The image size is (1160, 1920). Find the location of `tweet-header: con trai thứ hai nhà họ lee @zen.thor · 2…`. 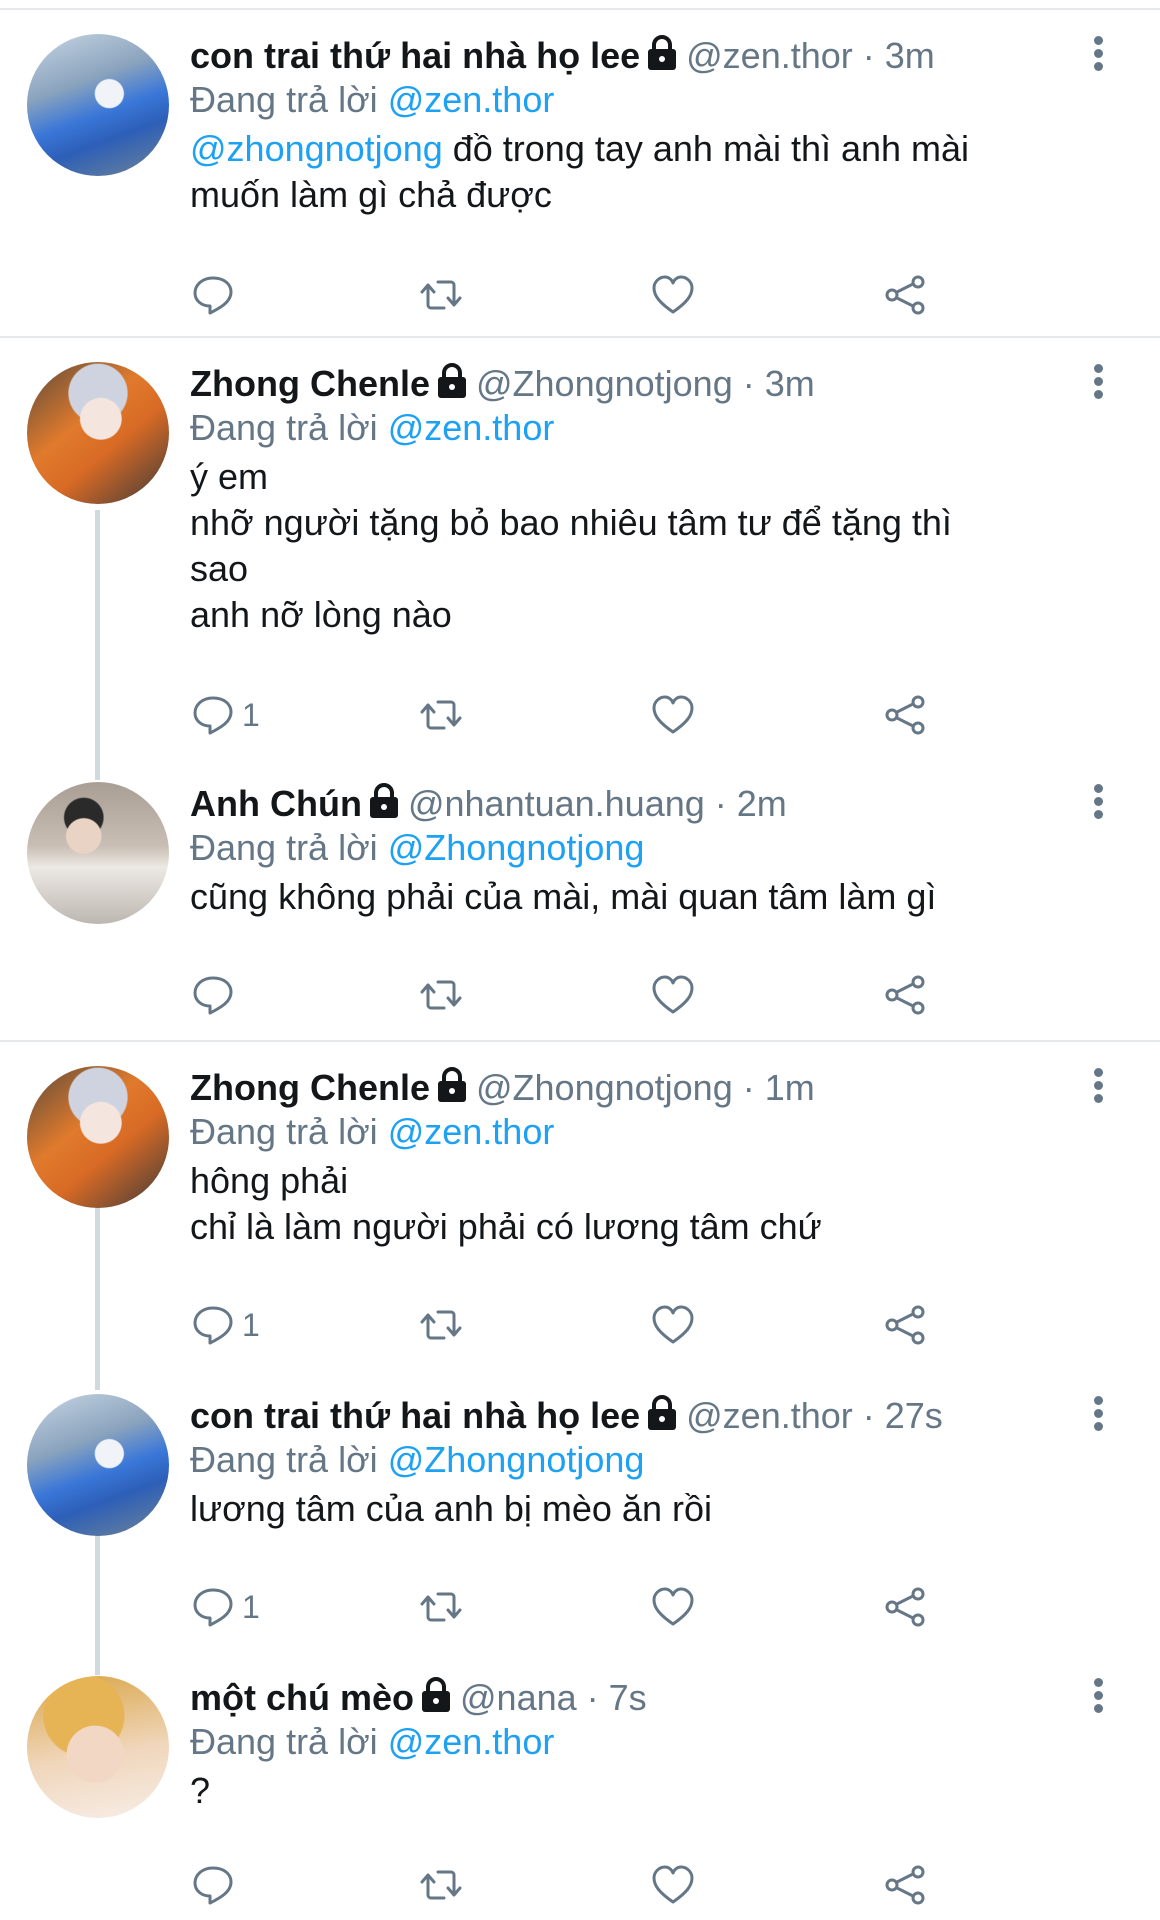

tweet-header: con trai thứ hai nhà họ lee @zen.thor · 2… is located at coordinates (645, 1416).